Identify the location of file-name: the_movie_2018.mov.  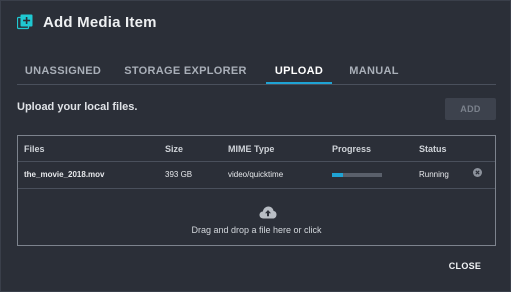
(64, 174).